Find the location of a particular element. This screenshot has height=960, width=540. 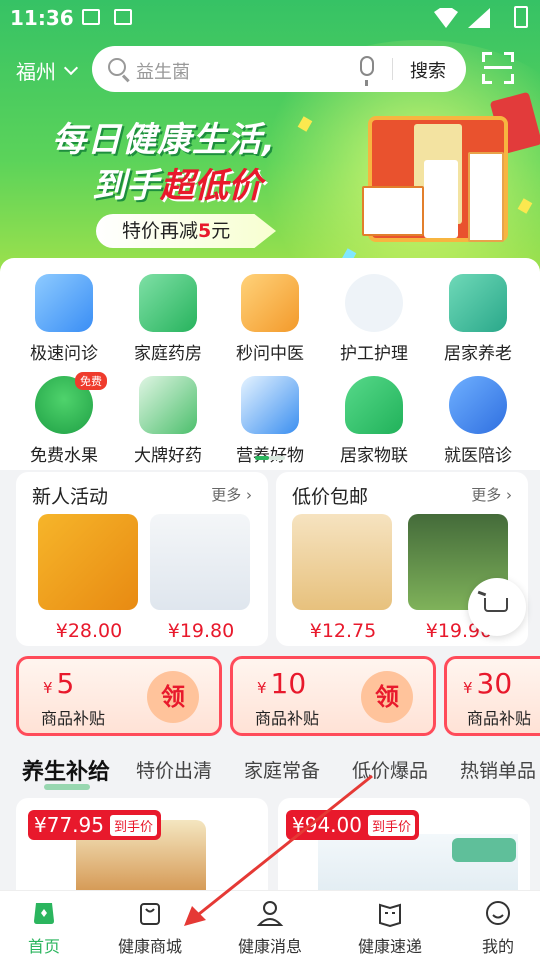

coupon-value: 5 is located at coordinates (65, 683).